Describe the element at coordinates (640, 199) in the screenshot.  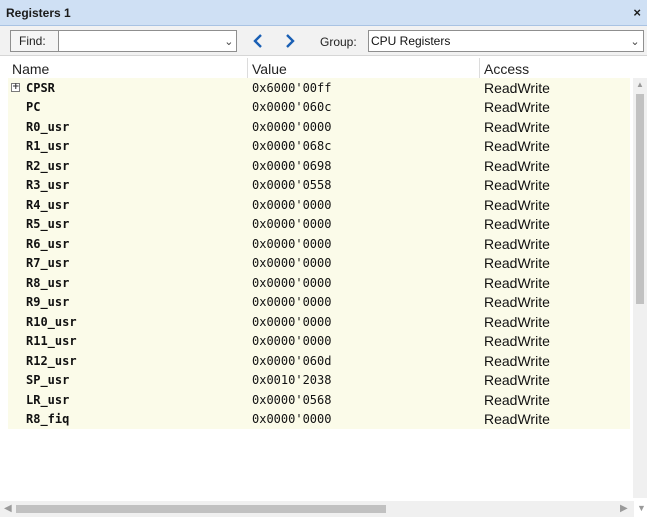
I see `vertical-scroll-thumb` at that location.